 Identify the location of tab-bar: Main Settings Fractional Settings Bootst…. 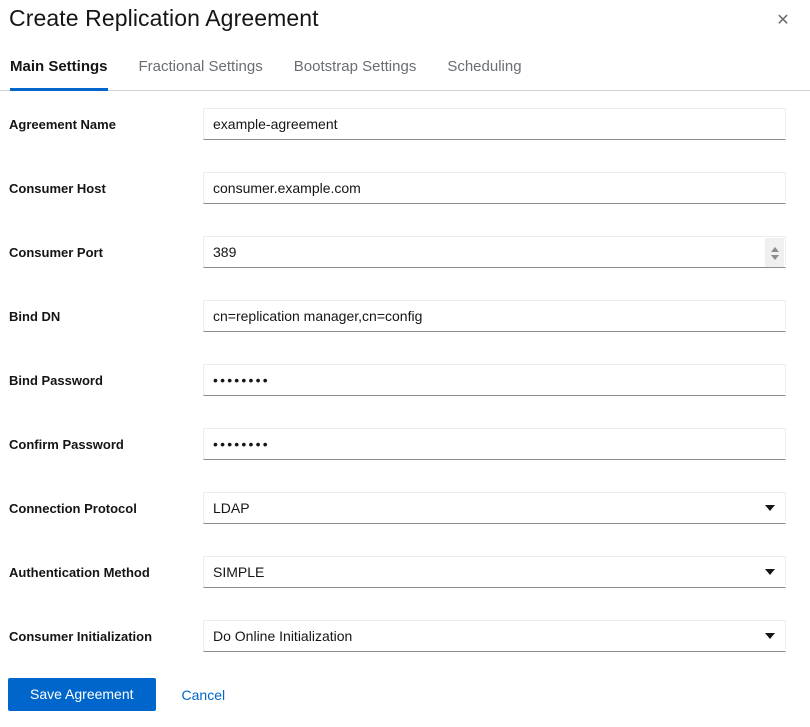
(405, 72).